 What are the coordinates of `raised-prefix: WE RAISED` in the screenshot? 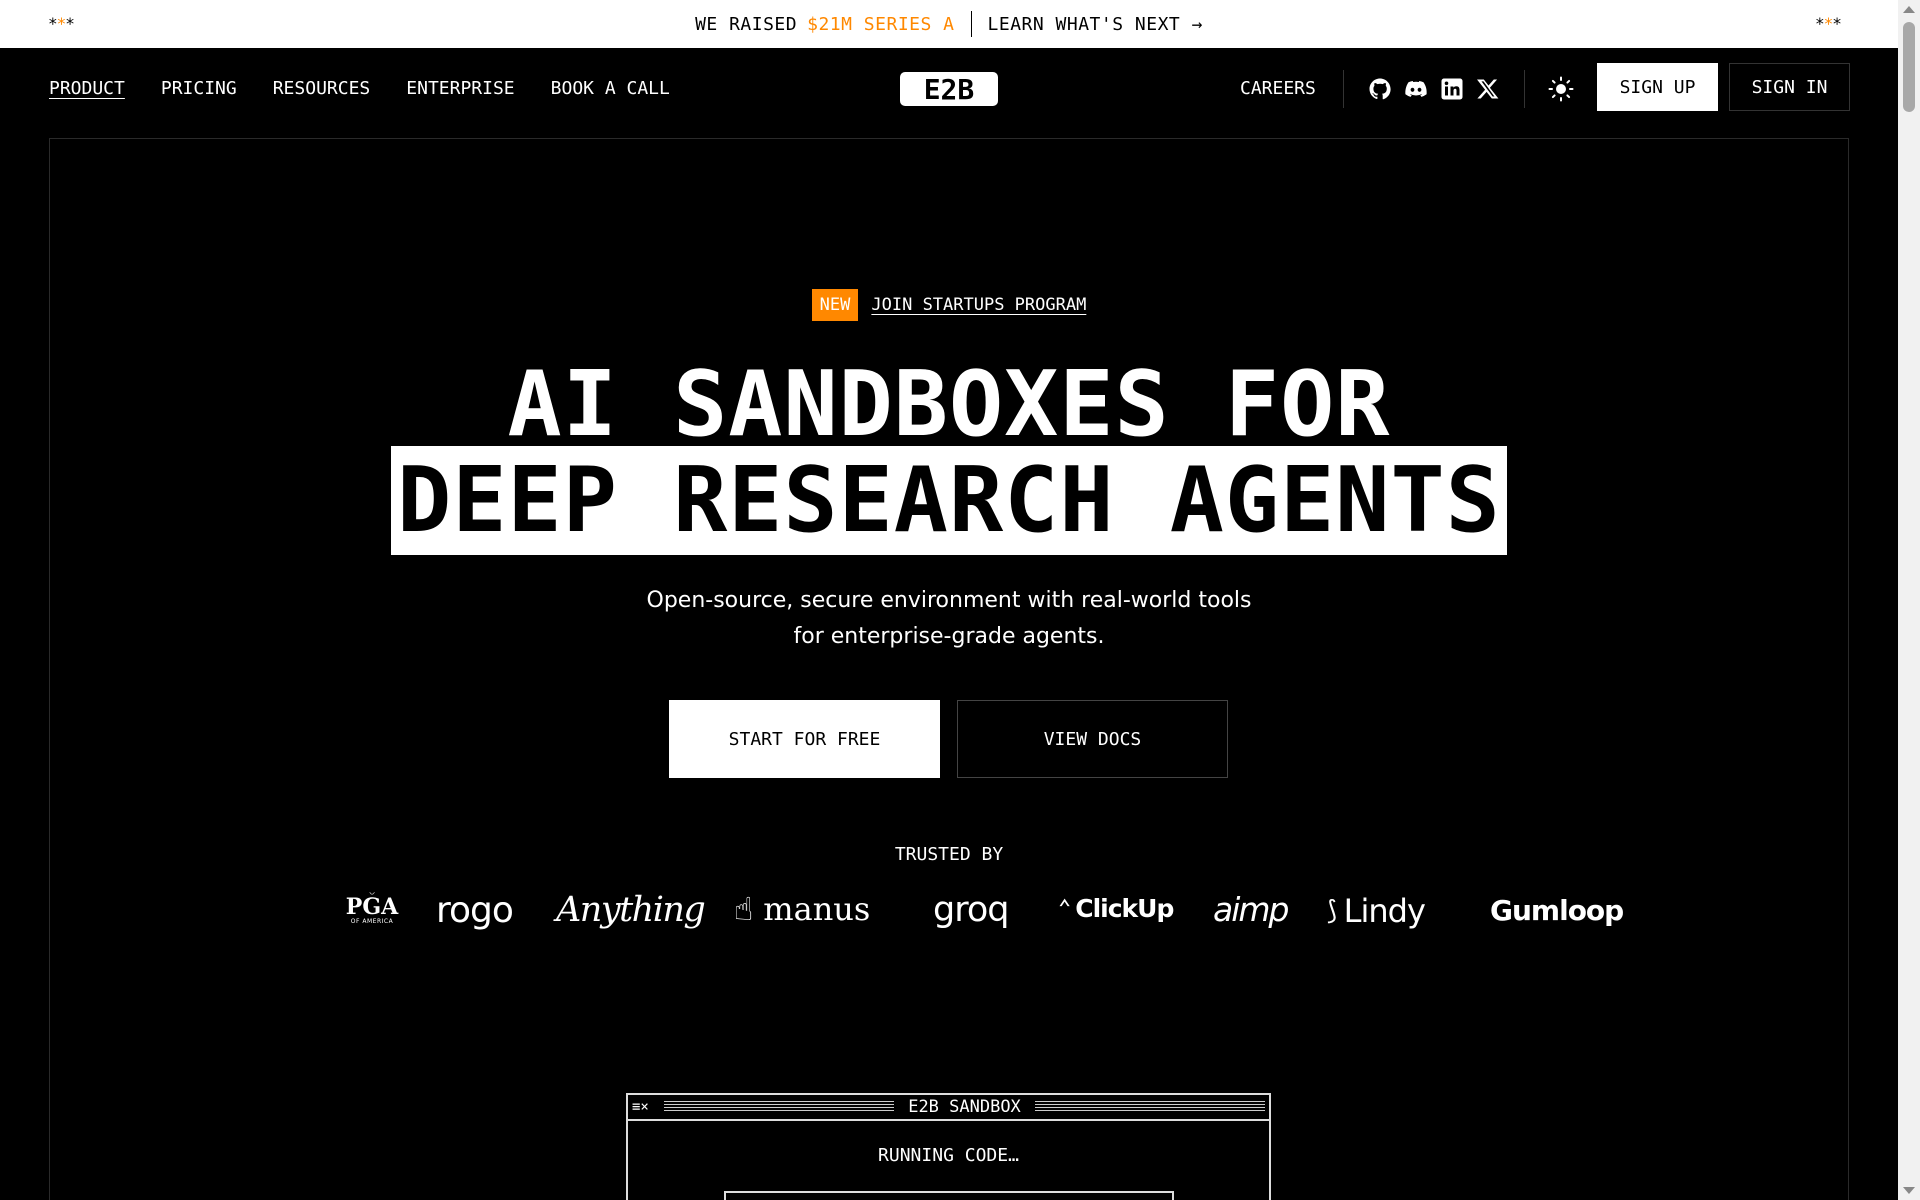 It's located at (746, 24).